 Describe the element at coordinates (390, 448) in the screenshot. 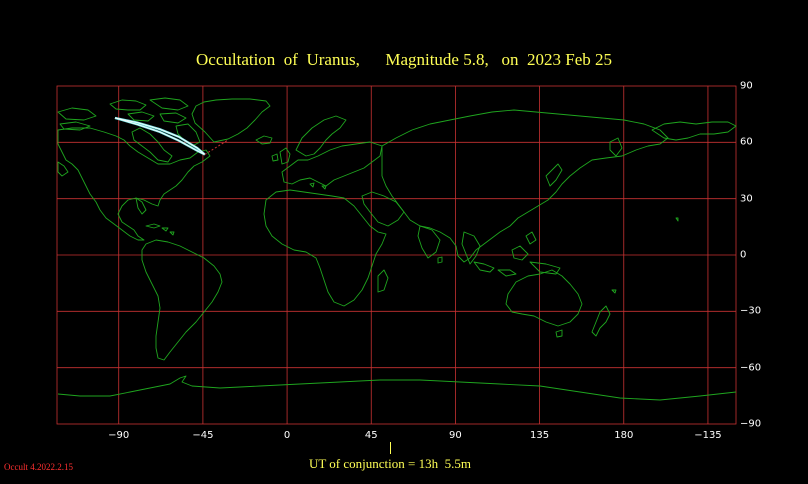

I see `conjunction-marker` at that location.